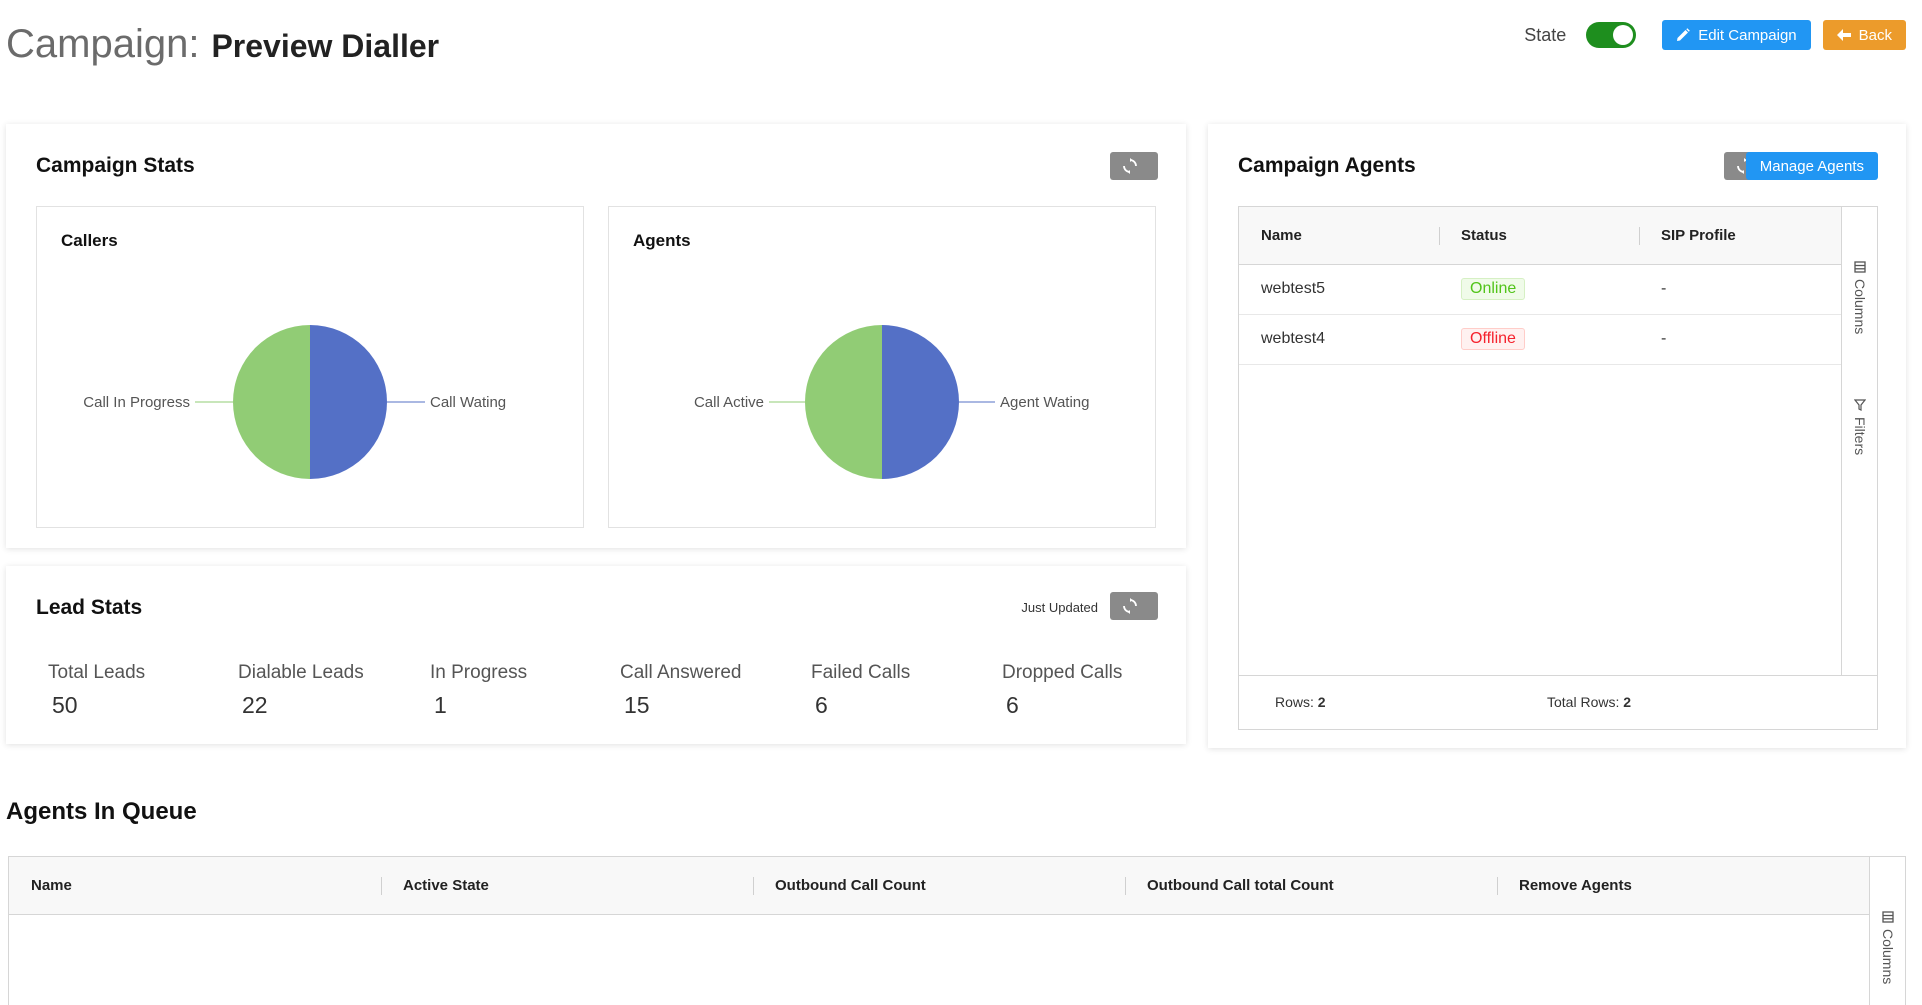  Describe the element at coordinates (440, 705) in the screenshot. I see `lead-stat-value: 1` at that location.